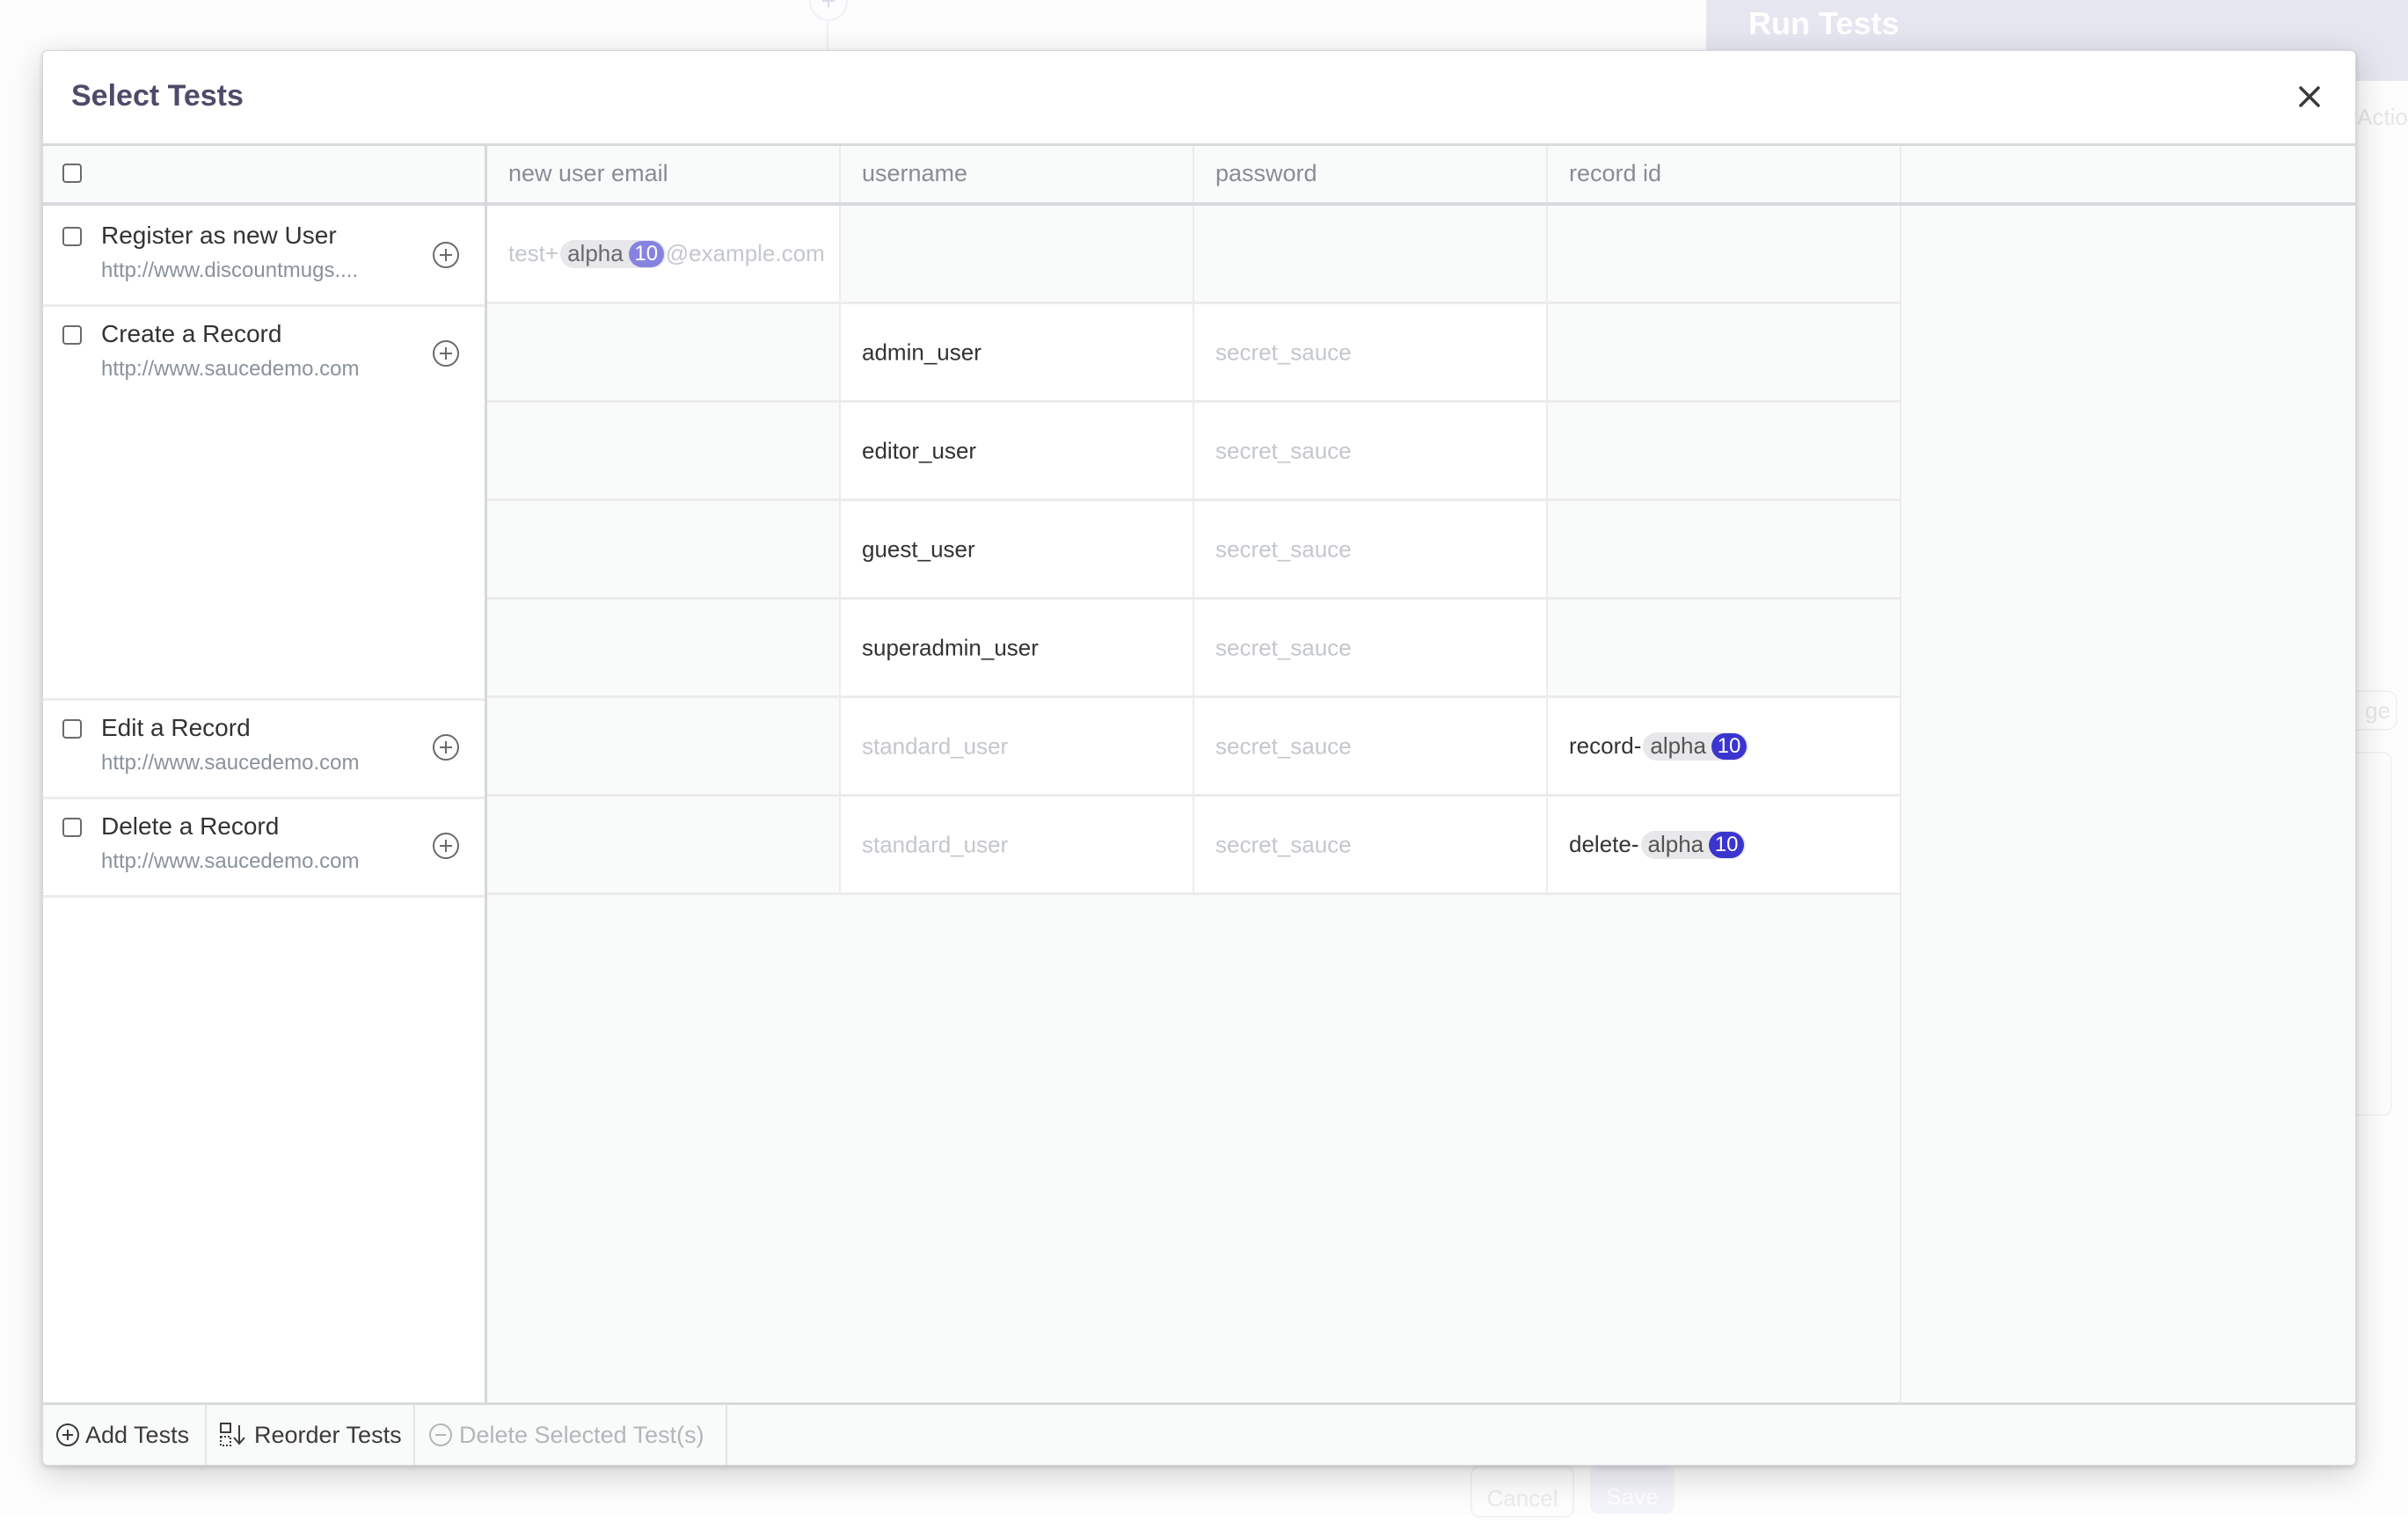 The image size is (2408, 1529). I want to click on grid-cell-password, so click(1371, 255).